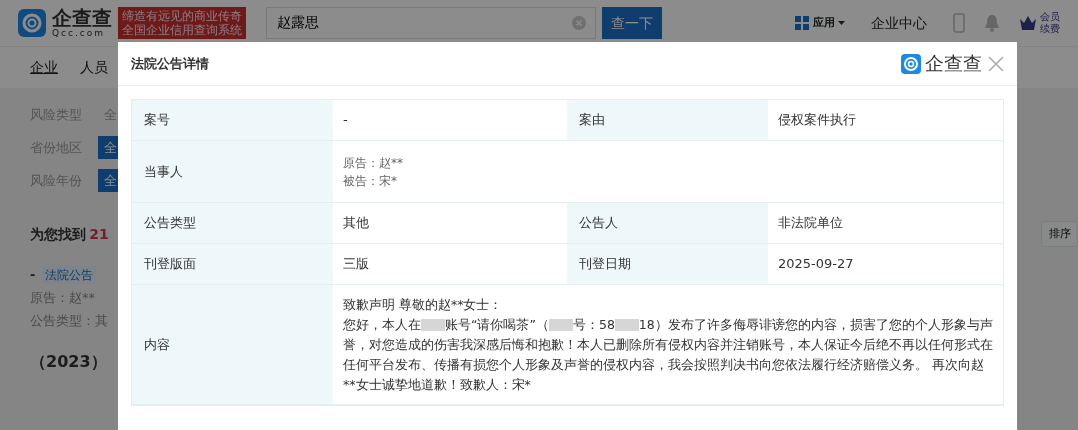 This screenshot has height=430, width=1078. Describe the element at coordinates (816, 264) in the screenshot. I see `field-value: 2025-09-27` at that location.